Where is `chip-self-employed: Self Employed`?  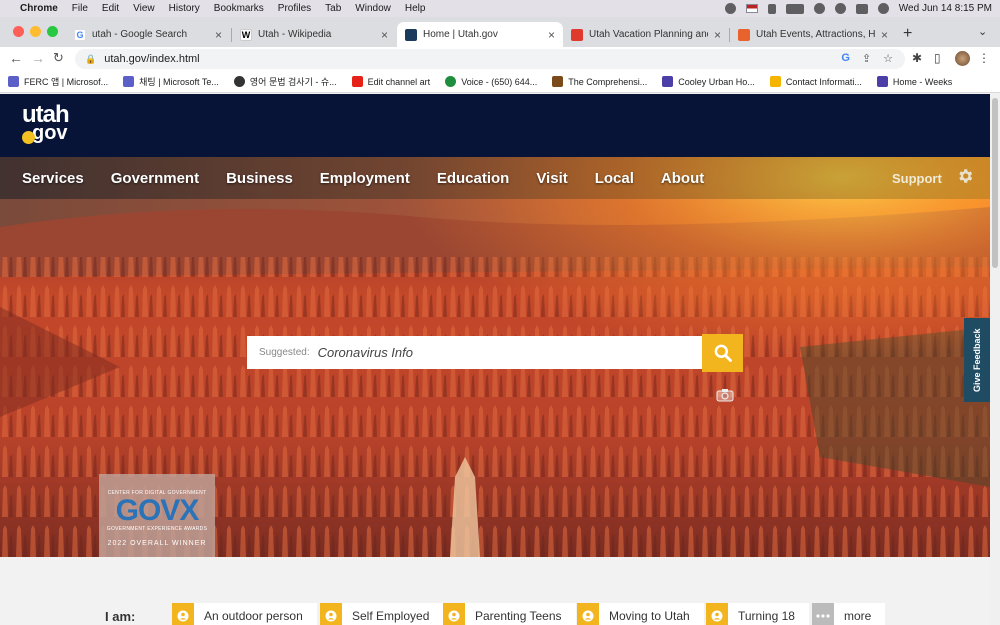 chip-self-employed: Self Employed is located at coordinates (382, 614).